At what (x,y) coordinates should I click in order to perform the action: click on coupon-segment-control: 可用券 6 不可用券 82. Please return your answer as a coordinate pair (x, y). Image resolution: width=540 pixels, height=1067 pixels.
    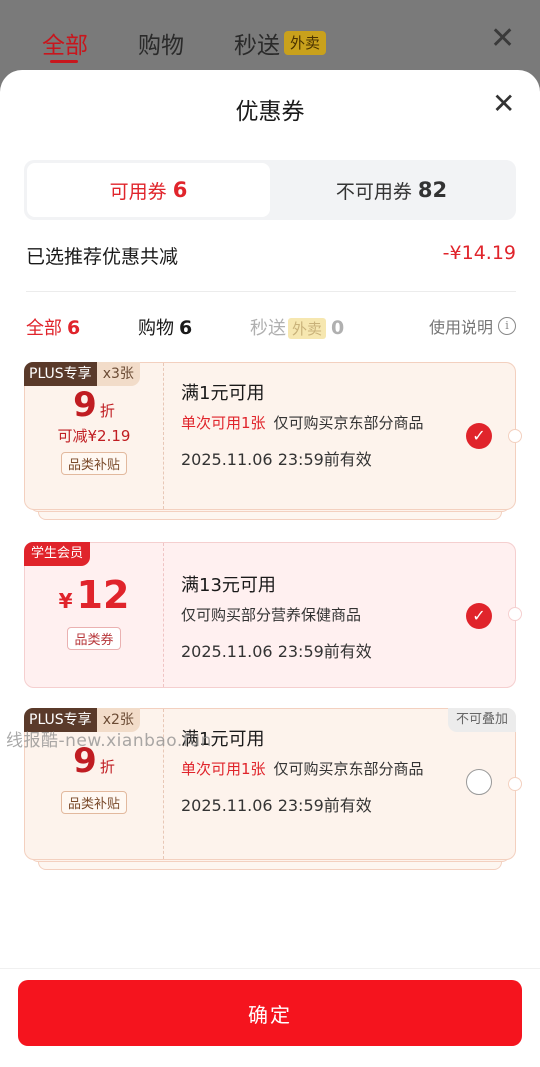
    Looking at the image, I should click on (270, 190).